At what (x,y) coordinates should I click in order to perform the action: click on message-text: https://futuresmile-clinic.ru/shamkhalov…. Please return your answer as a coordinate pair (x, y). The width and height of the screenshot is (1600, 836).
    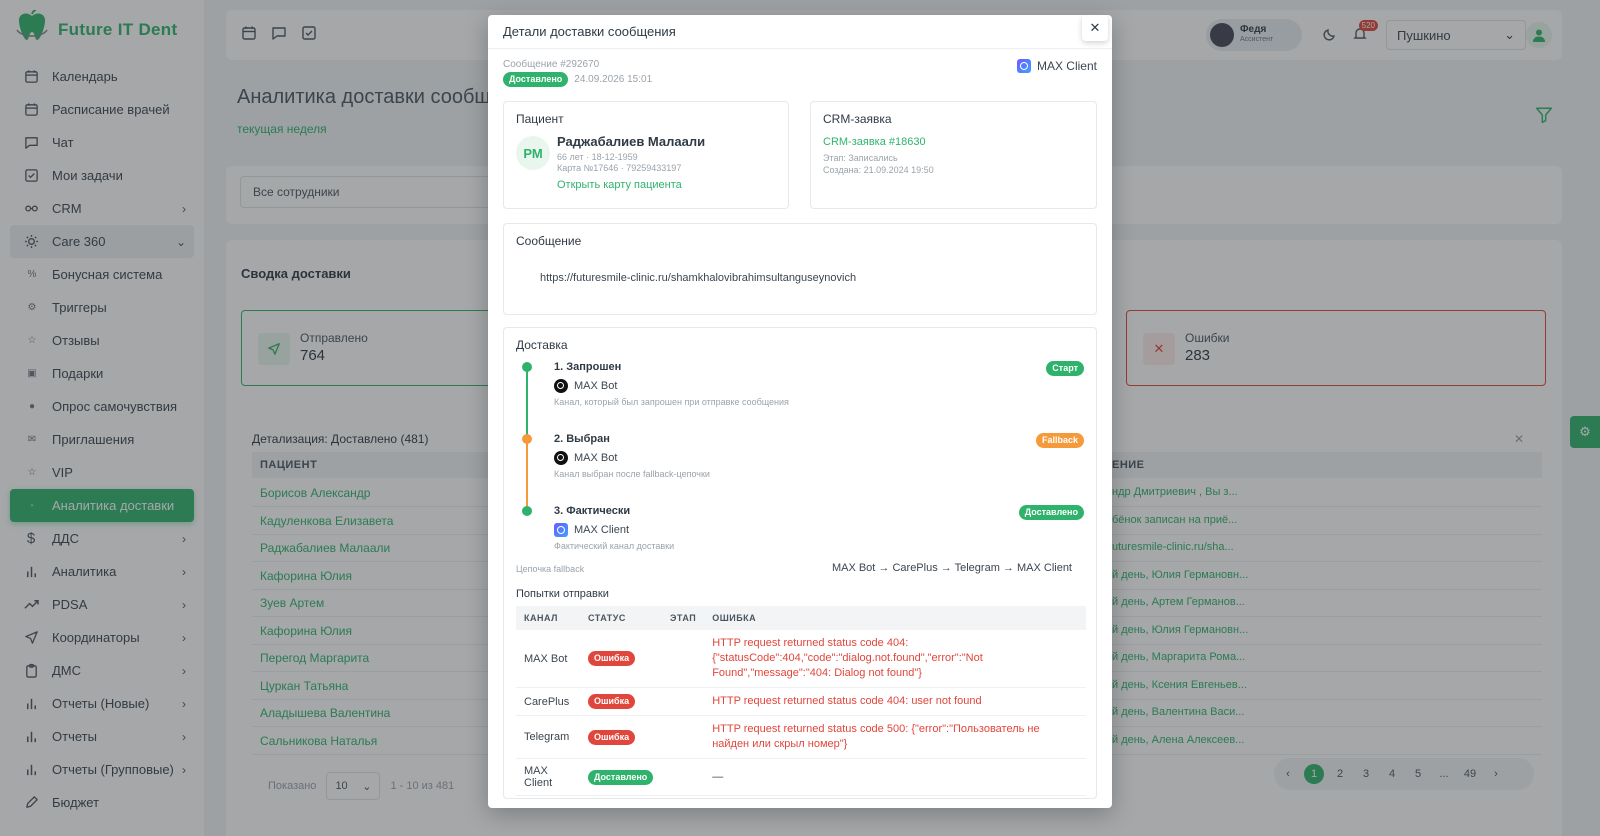
    Looking at the image, I should click on (698, 278).